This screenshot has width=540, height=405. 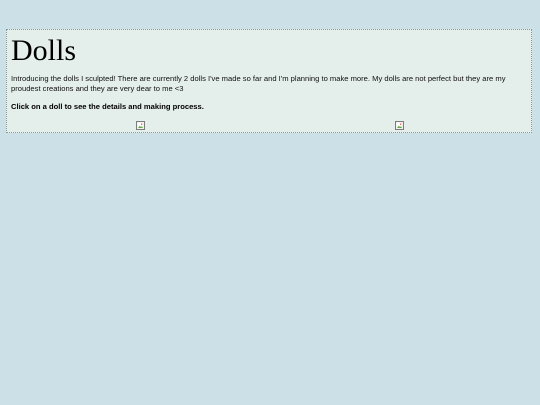 I want to click on doll-2-image-link, so click(x=399, y=125).